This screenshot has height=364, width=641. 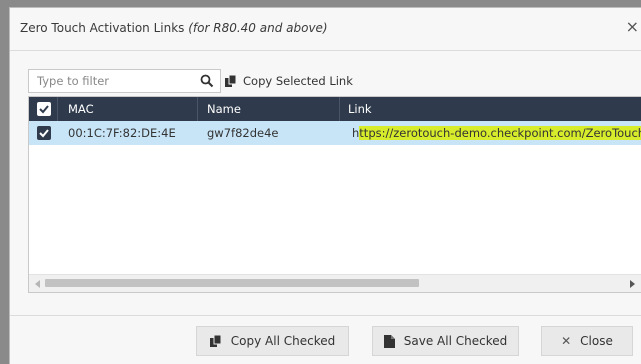 I want to click on search-icon, so click(x=207, y=81).